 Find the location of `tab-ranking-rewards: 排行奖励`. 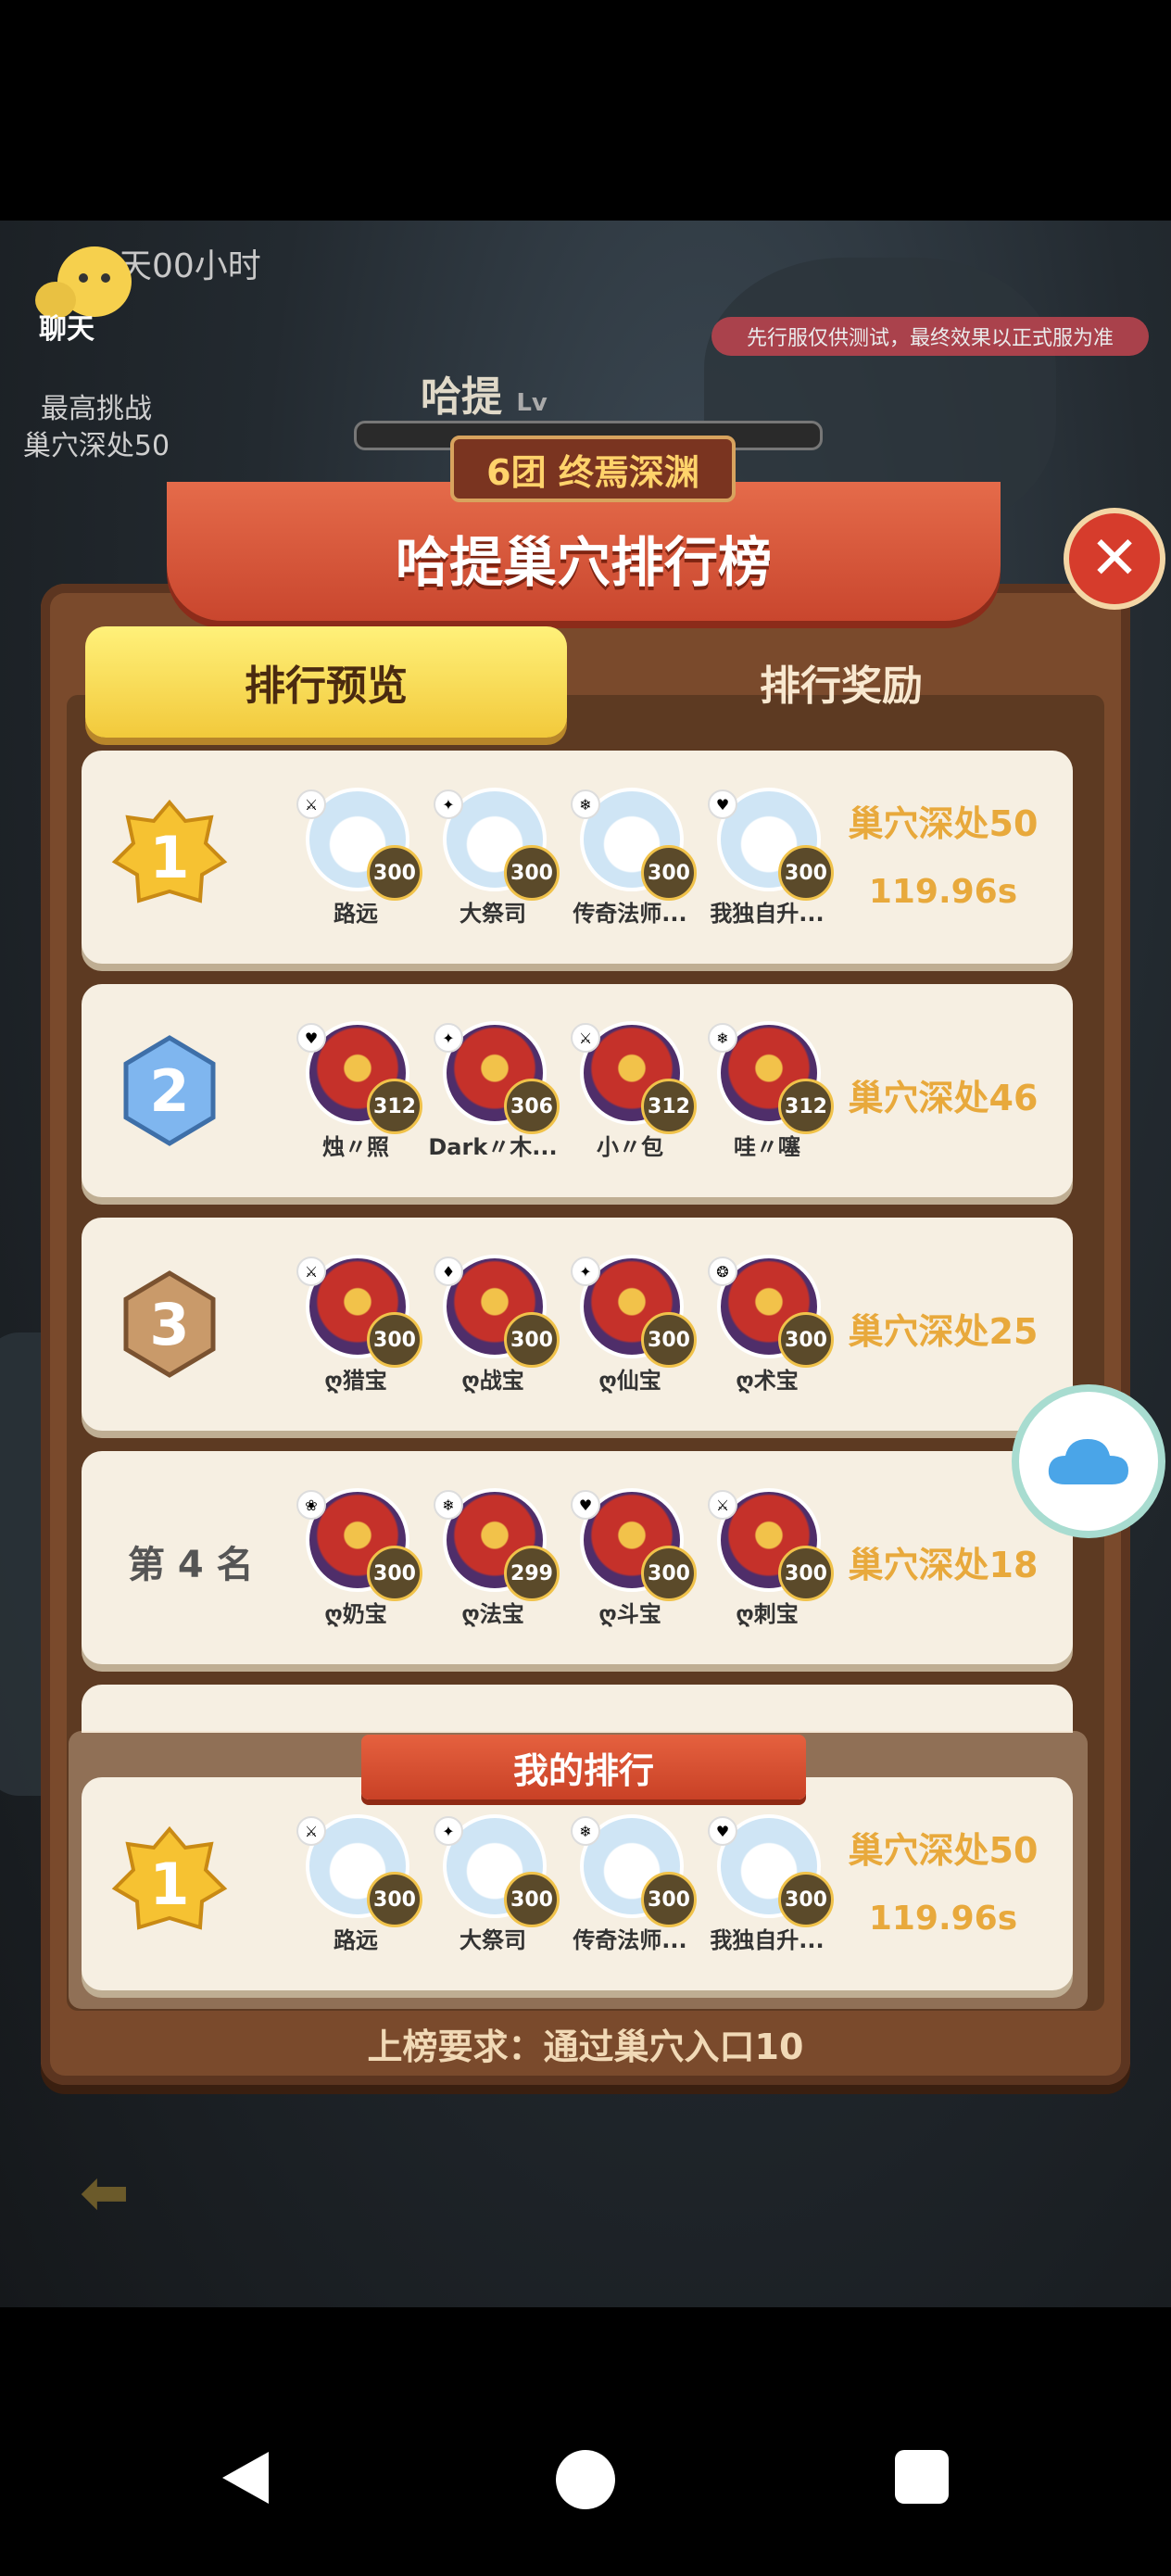

tab-ranking-rewards: 排行奖励 is located at coordinates (841, 682).